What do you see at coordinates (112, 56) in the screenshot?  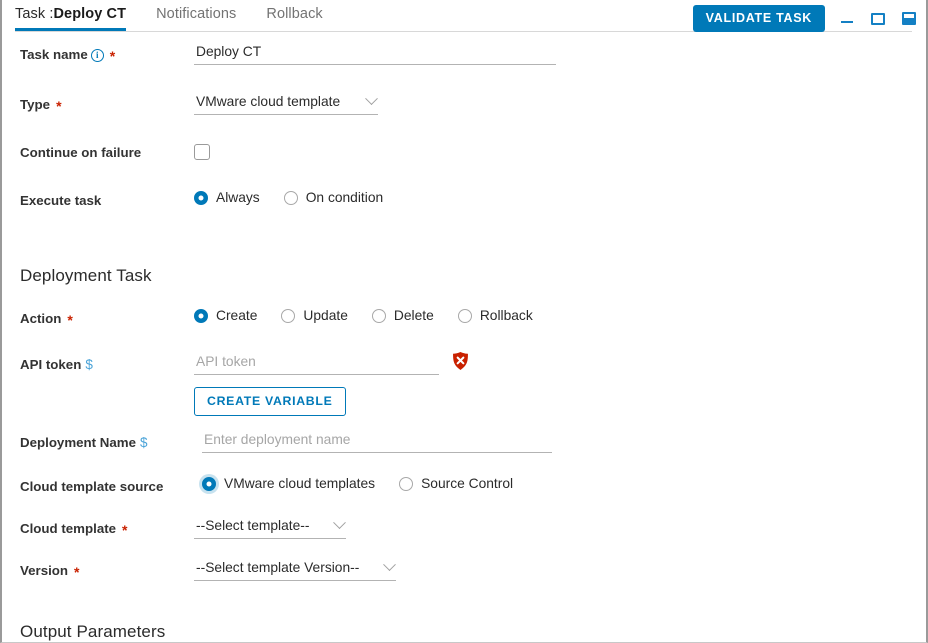 I see `task-name-required: *` at bounding box center [112, 56].